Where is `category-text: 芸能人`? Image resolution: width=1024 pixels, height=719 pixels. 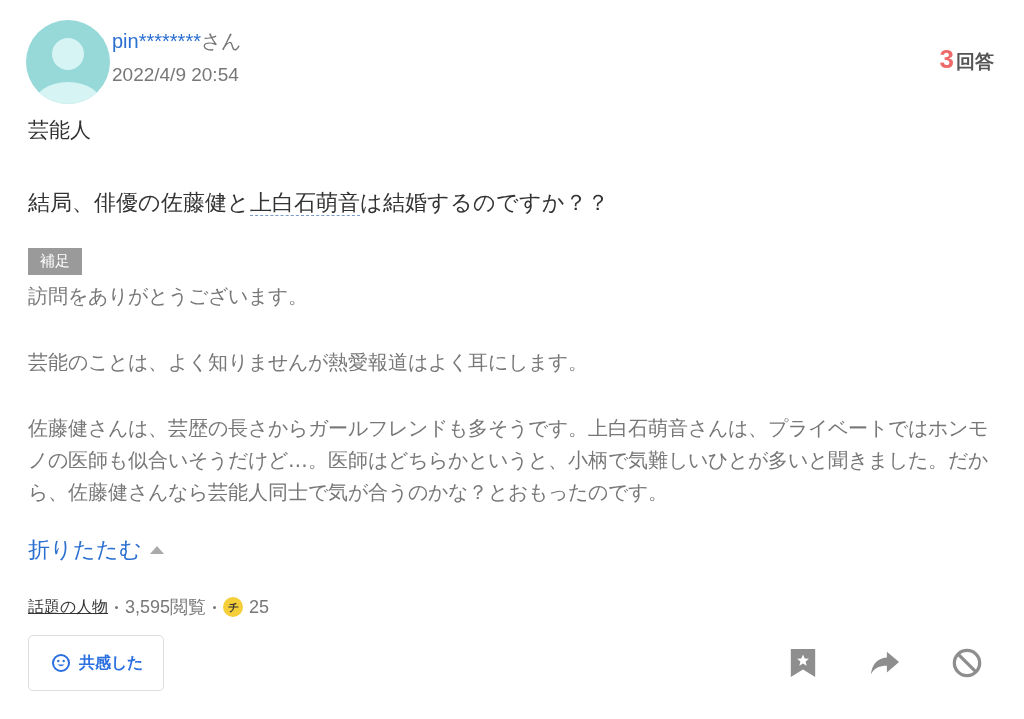
category-text: 芸能人 is located at coordinates (60, 130).